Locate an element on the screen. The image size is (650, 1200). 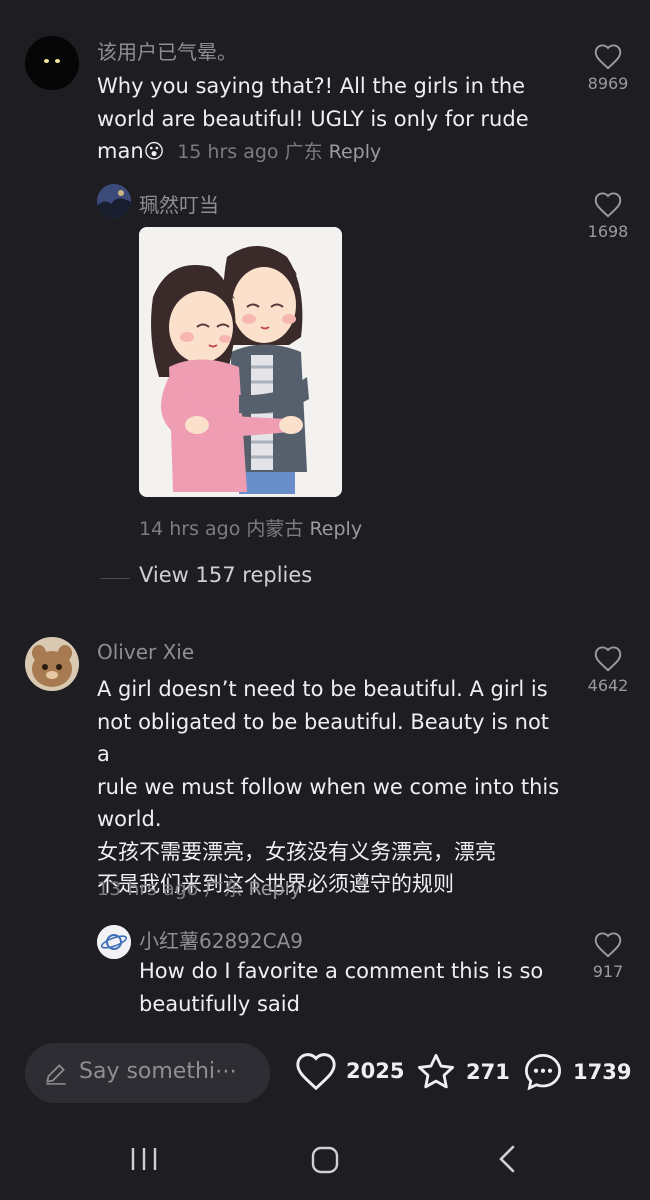
home-icon is located at coordinates (325, 1160).